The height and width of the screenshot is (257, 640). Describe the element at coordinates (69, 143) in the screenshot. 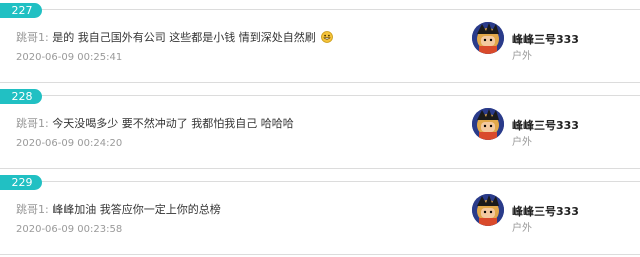

I see `timestamp: 2020-06-09 00:24:20` at that location.